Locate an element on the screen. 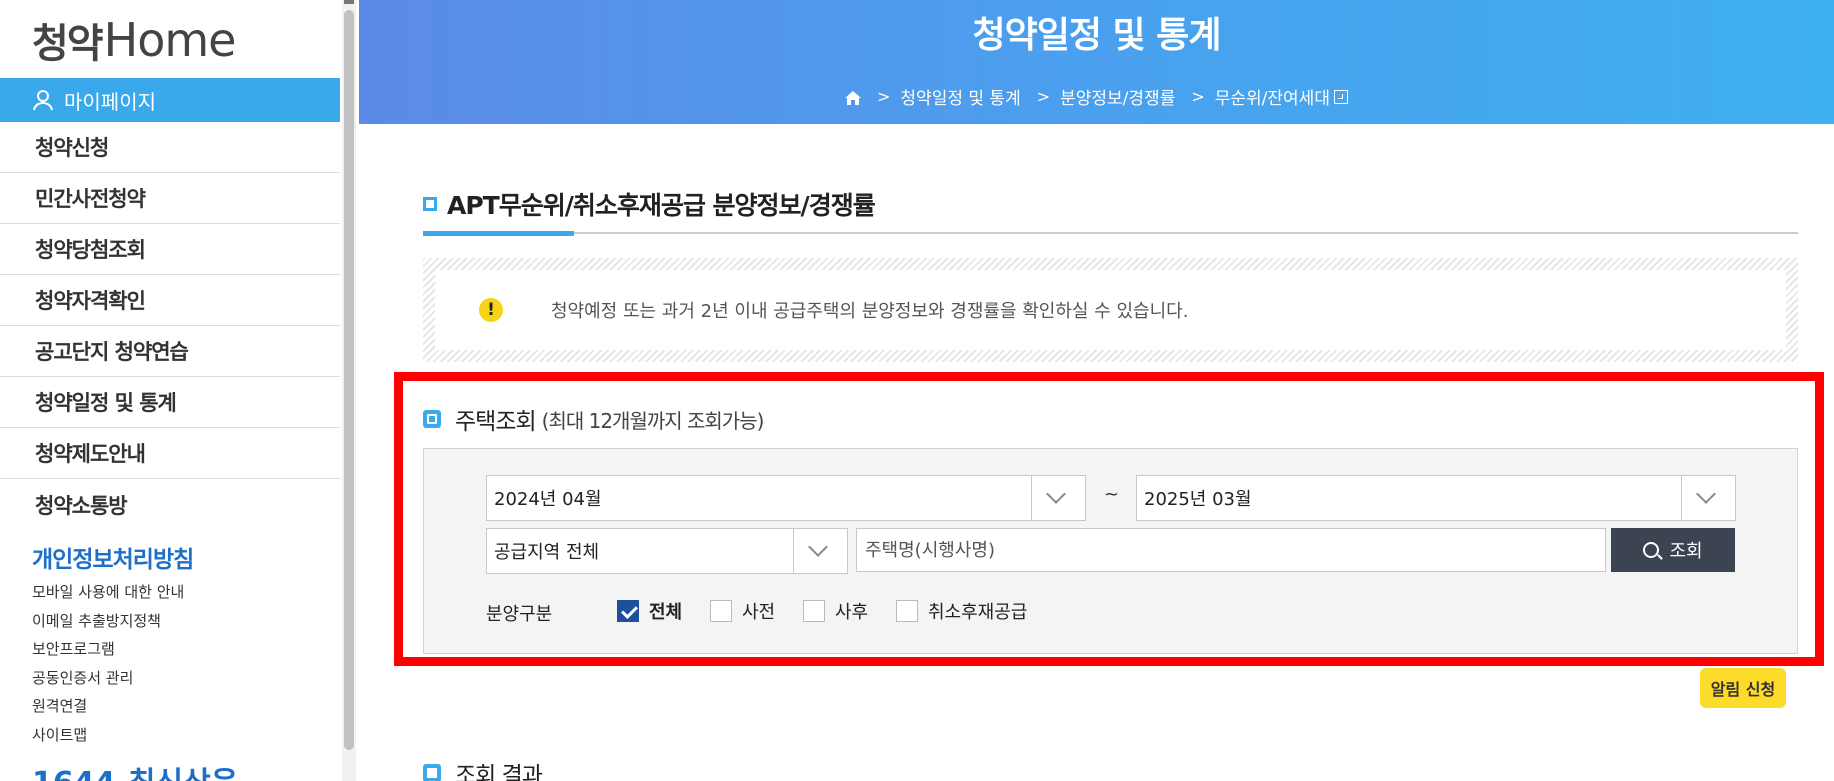  exclamation-icon: ! is located at coordinates (491, 310).